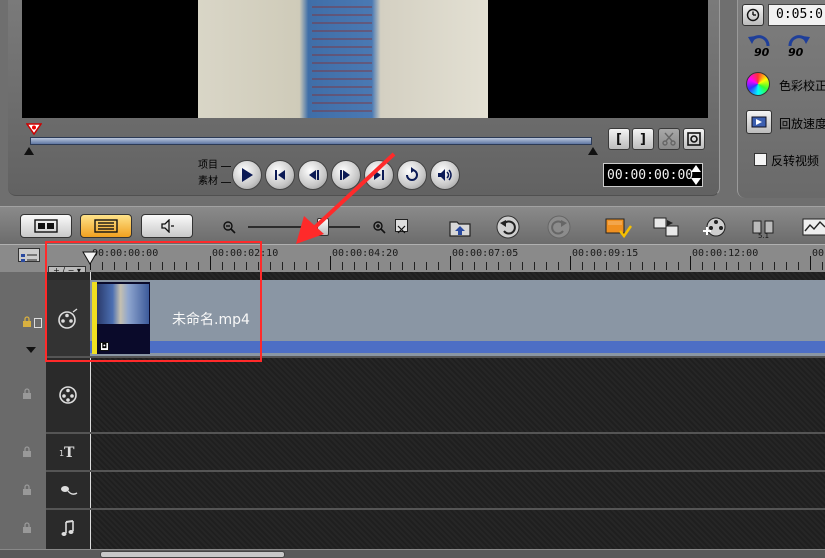 This screenshot has width=825, height=558. I want to click on convert-icon, so click(666, 227).